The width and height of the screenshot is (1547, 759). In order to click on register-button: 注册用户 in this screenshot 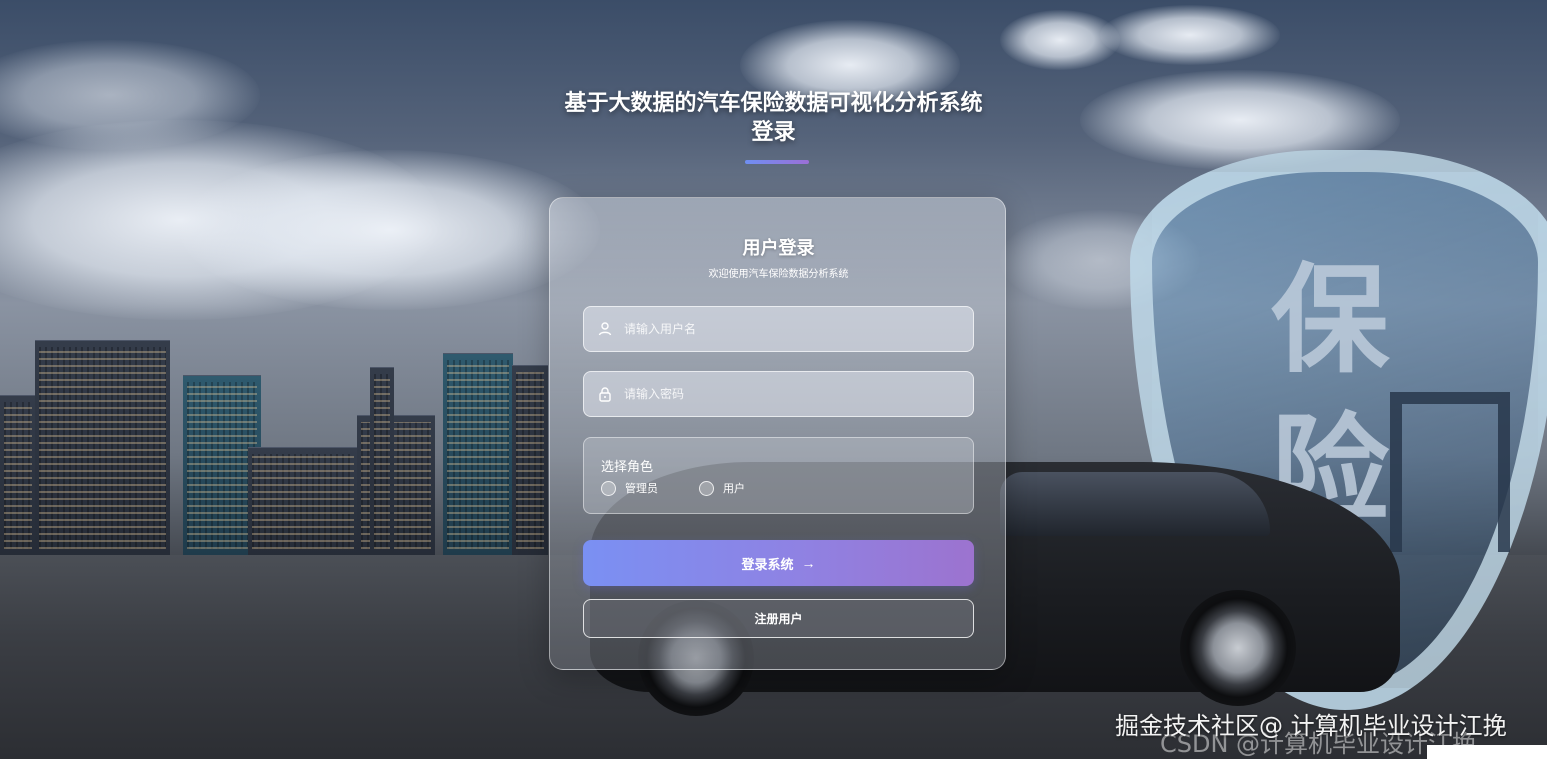, I will do `click(778, 618)`.